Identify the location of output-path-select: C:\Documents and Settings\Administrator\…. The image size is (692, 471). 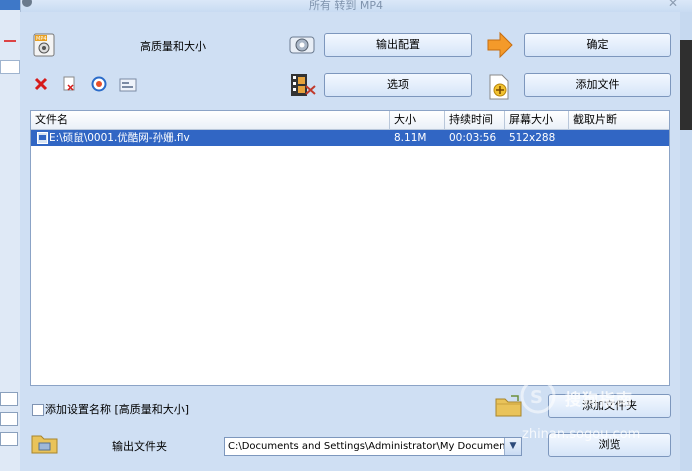
(373, 446).